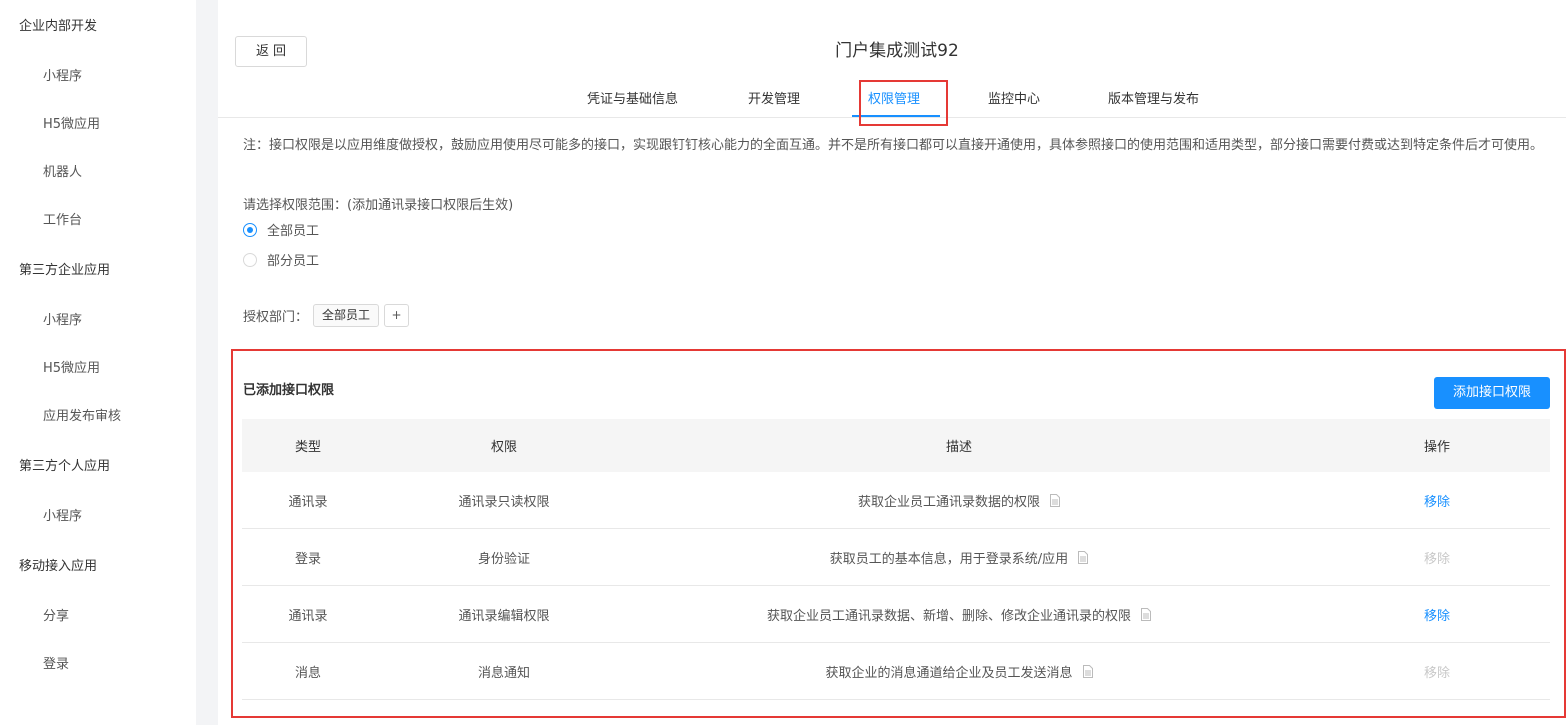 The image size is (1566, 725). What do you see at coordinates (503, 447) in the screenshot?
I see `col-permission: 权限` at bounding box center [503, 447].